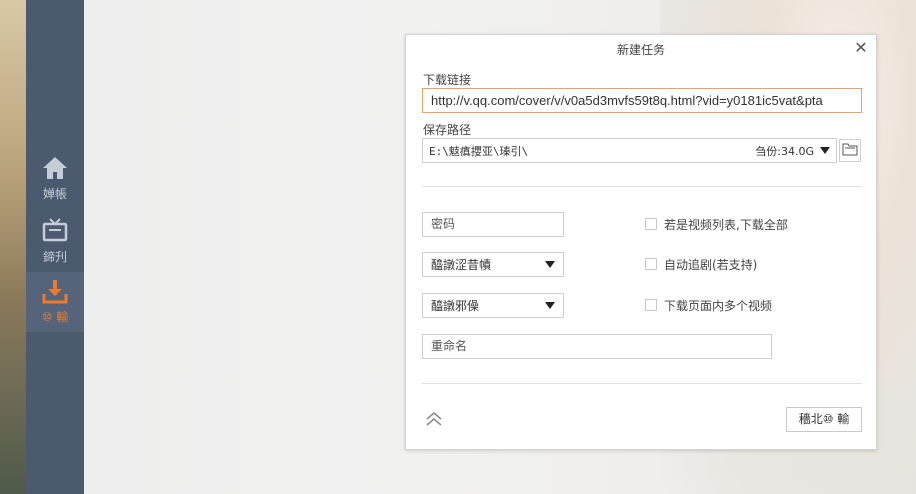 Image resolution: width=916 pixels, height=494 pixels. Describe the element at coordinates (55, 185) in the screenshot. I see `sidebar-item-home: 婵帳` at that location.